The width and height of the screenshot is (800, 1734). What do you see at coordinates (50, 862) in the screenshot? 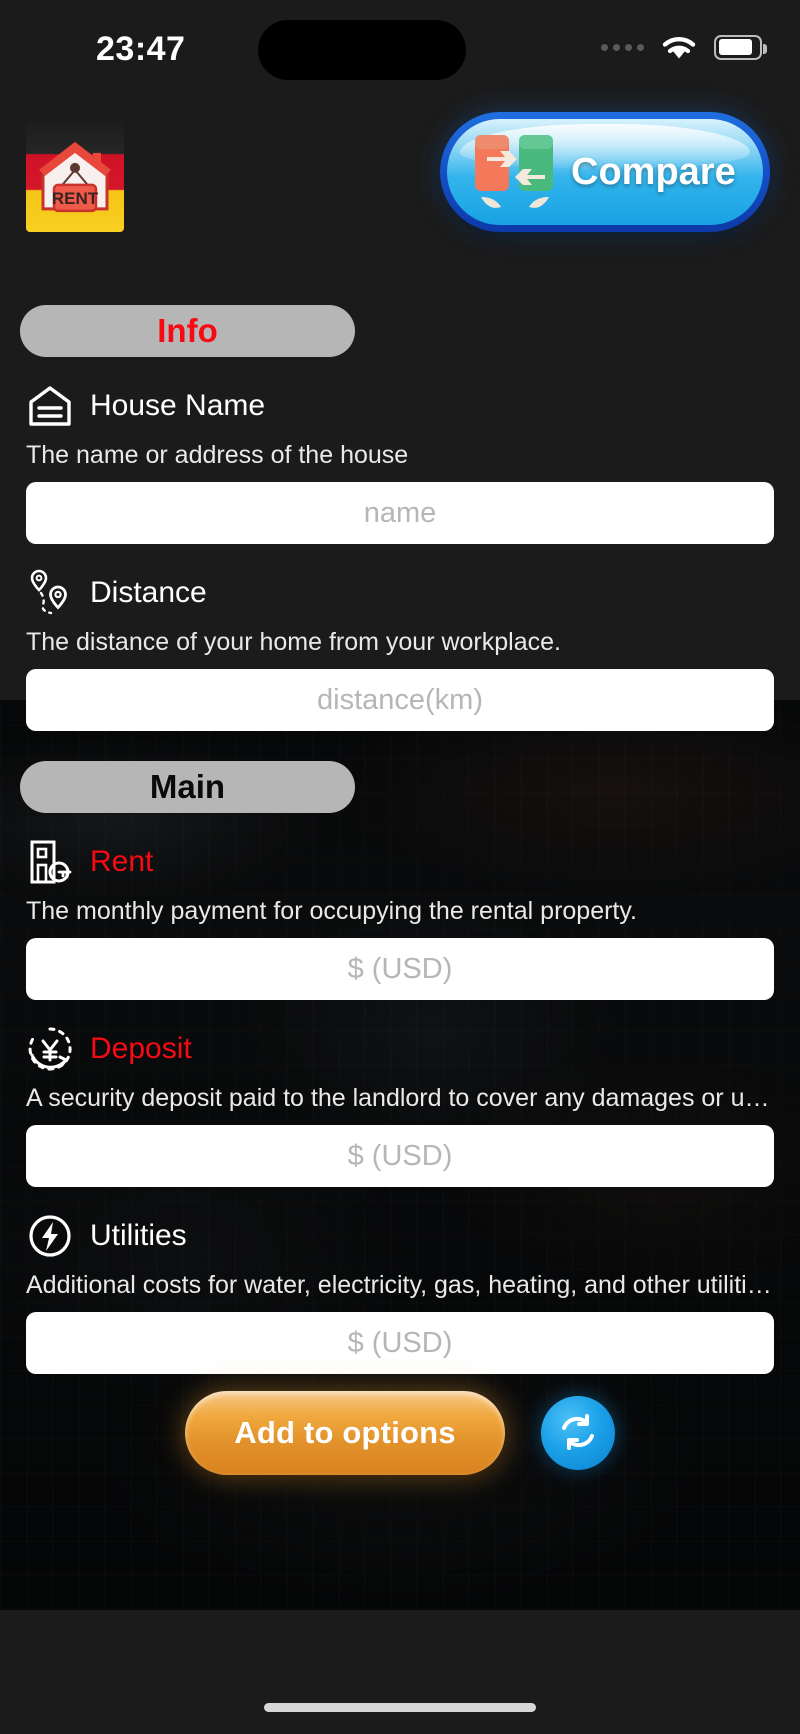
I see `building-key-icon` at bounding box center [50, 862].